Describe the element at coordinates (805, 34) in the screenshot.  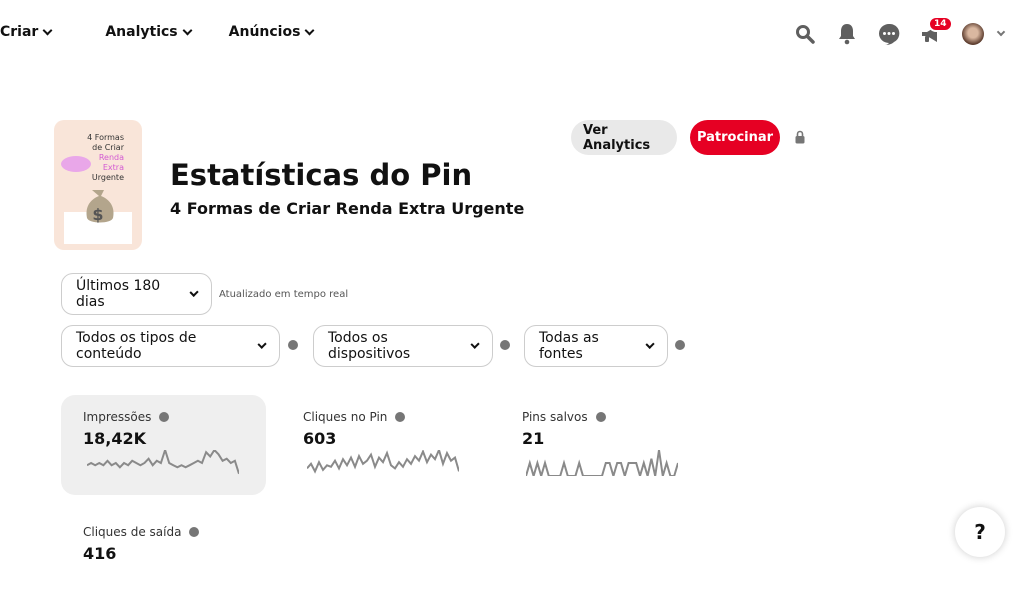
I see `search-icon` at that location.